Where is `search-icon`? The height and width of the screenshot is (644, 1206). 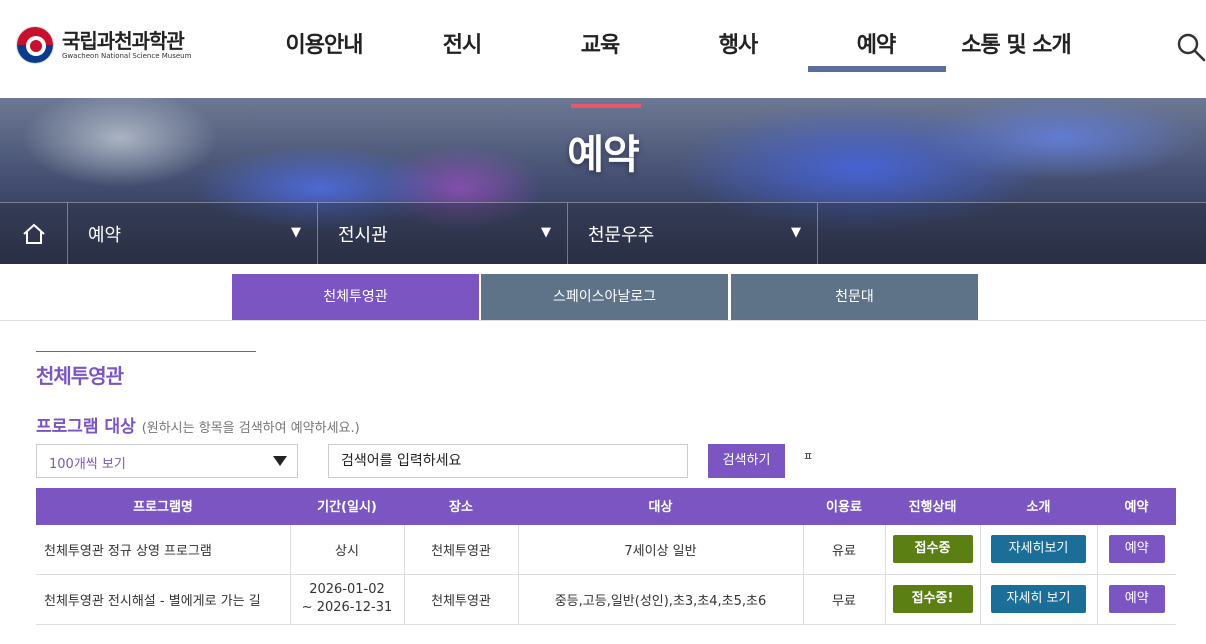
search-icon is located at coordinates (1191, 47).